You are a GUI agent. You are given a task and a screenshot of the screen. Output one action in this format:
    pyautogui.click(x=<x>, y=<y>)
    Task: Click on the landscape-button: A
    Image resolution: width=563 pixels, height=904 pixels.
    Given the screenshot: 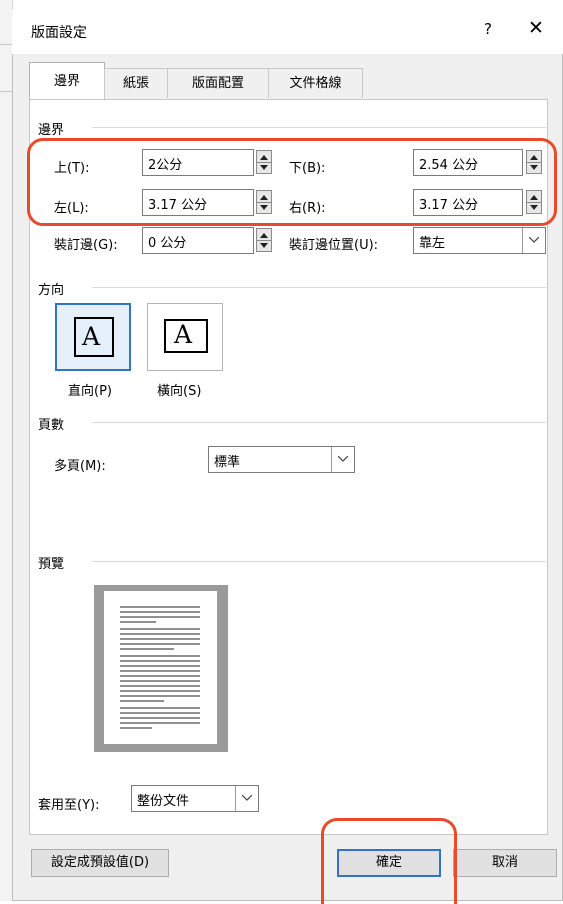 What is the action you would take?
    pyautogui.click(x=185, y=337)
    